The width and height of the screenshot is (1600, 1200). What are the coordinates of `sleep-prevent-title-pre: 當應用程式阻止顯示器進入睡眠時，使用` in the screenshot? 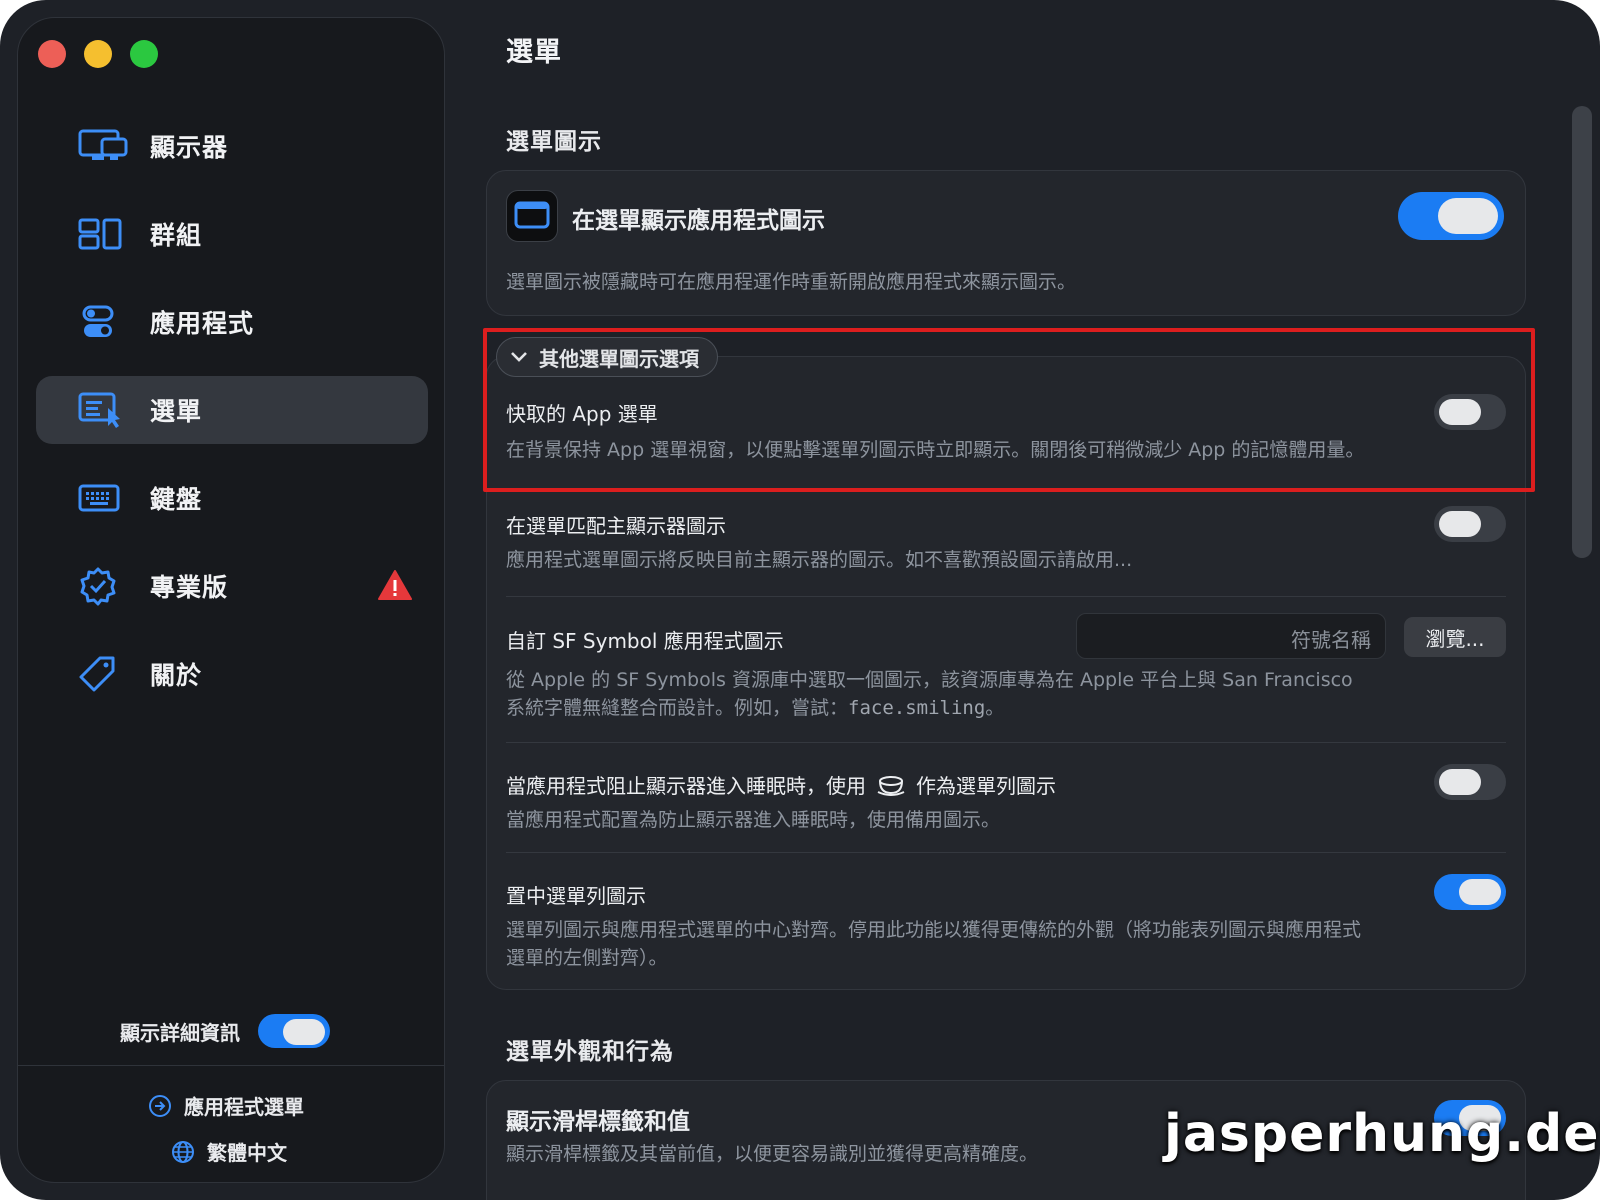 It's located at (686, 786).